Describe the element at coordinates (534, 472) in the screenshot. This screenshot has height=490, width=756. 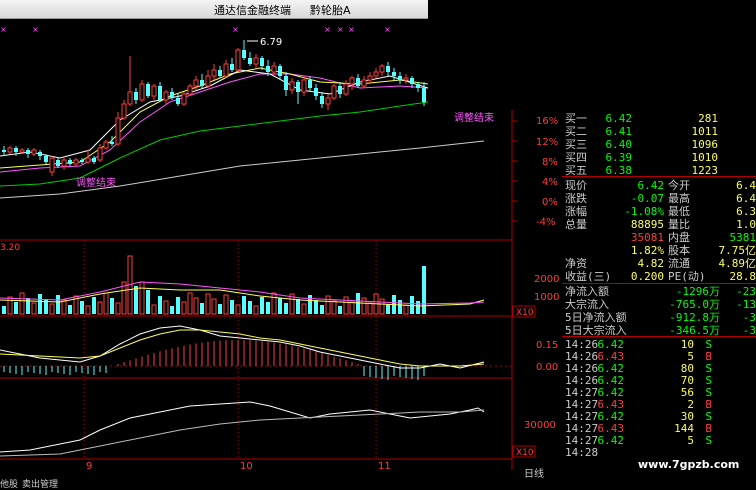
I see `period-button-daily: 日线` at that location.